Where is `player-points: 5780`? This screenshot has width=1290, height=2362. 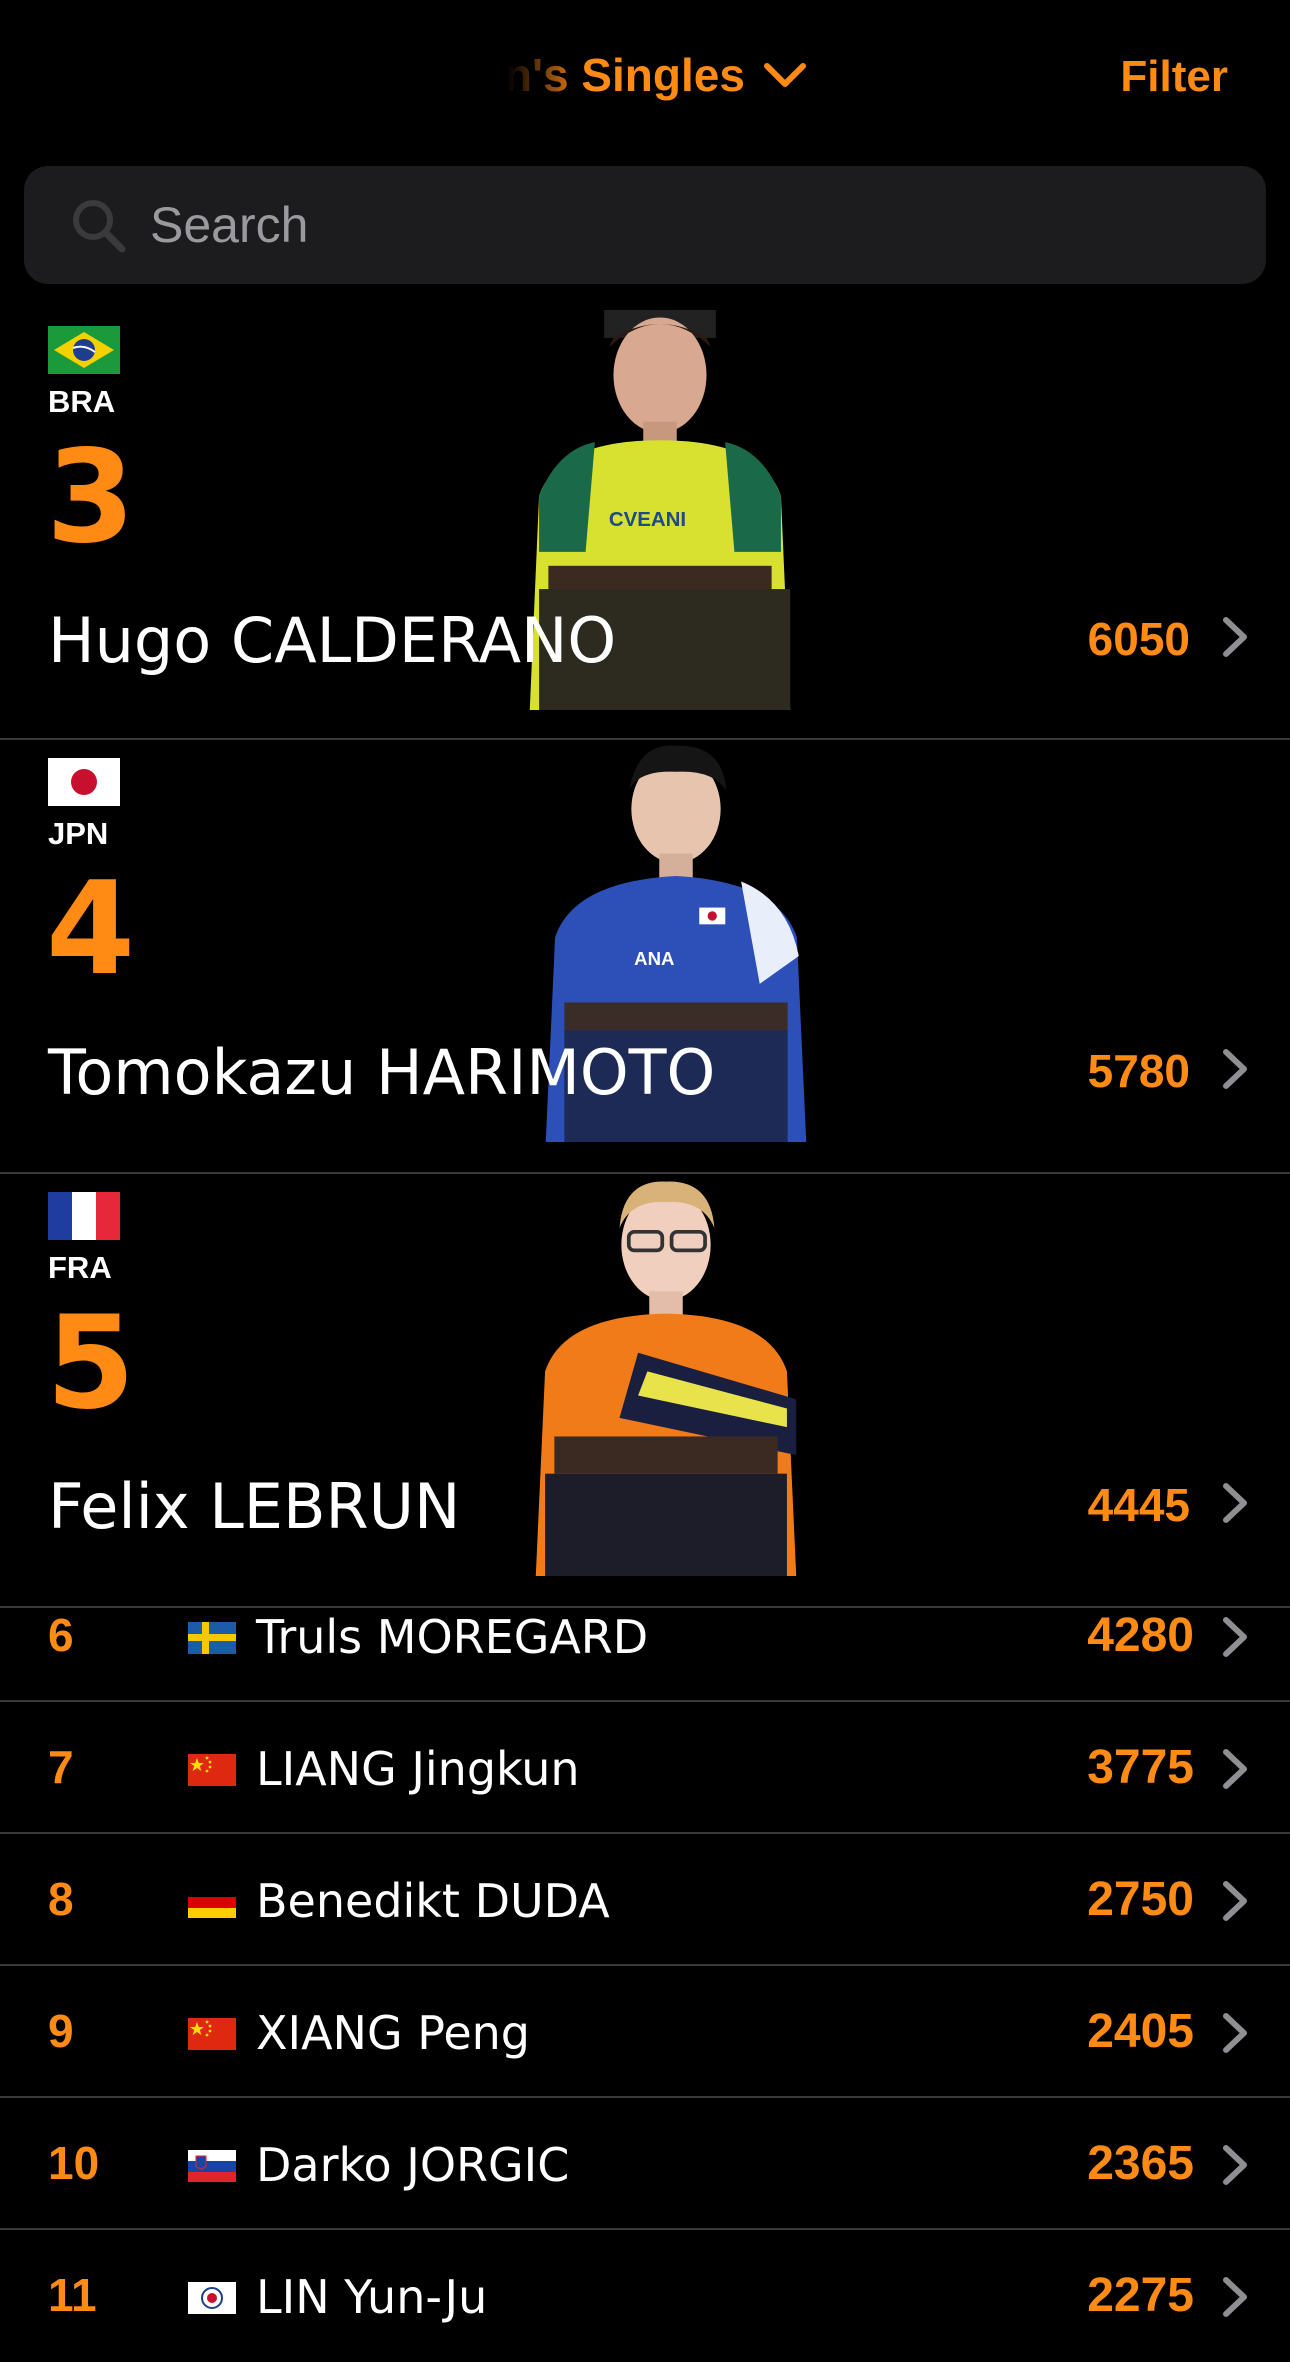
player-points: 5780 is located at coordinates (1138, 1071).